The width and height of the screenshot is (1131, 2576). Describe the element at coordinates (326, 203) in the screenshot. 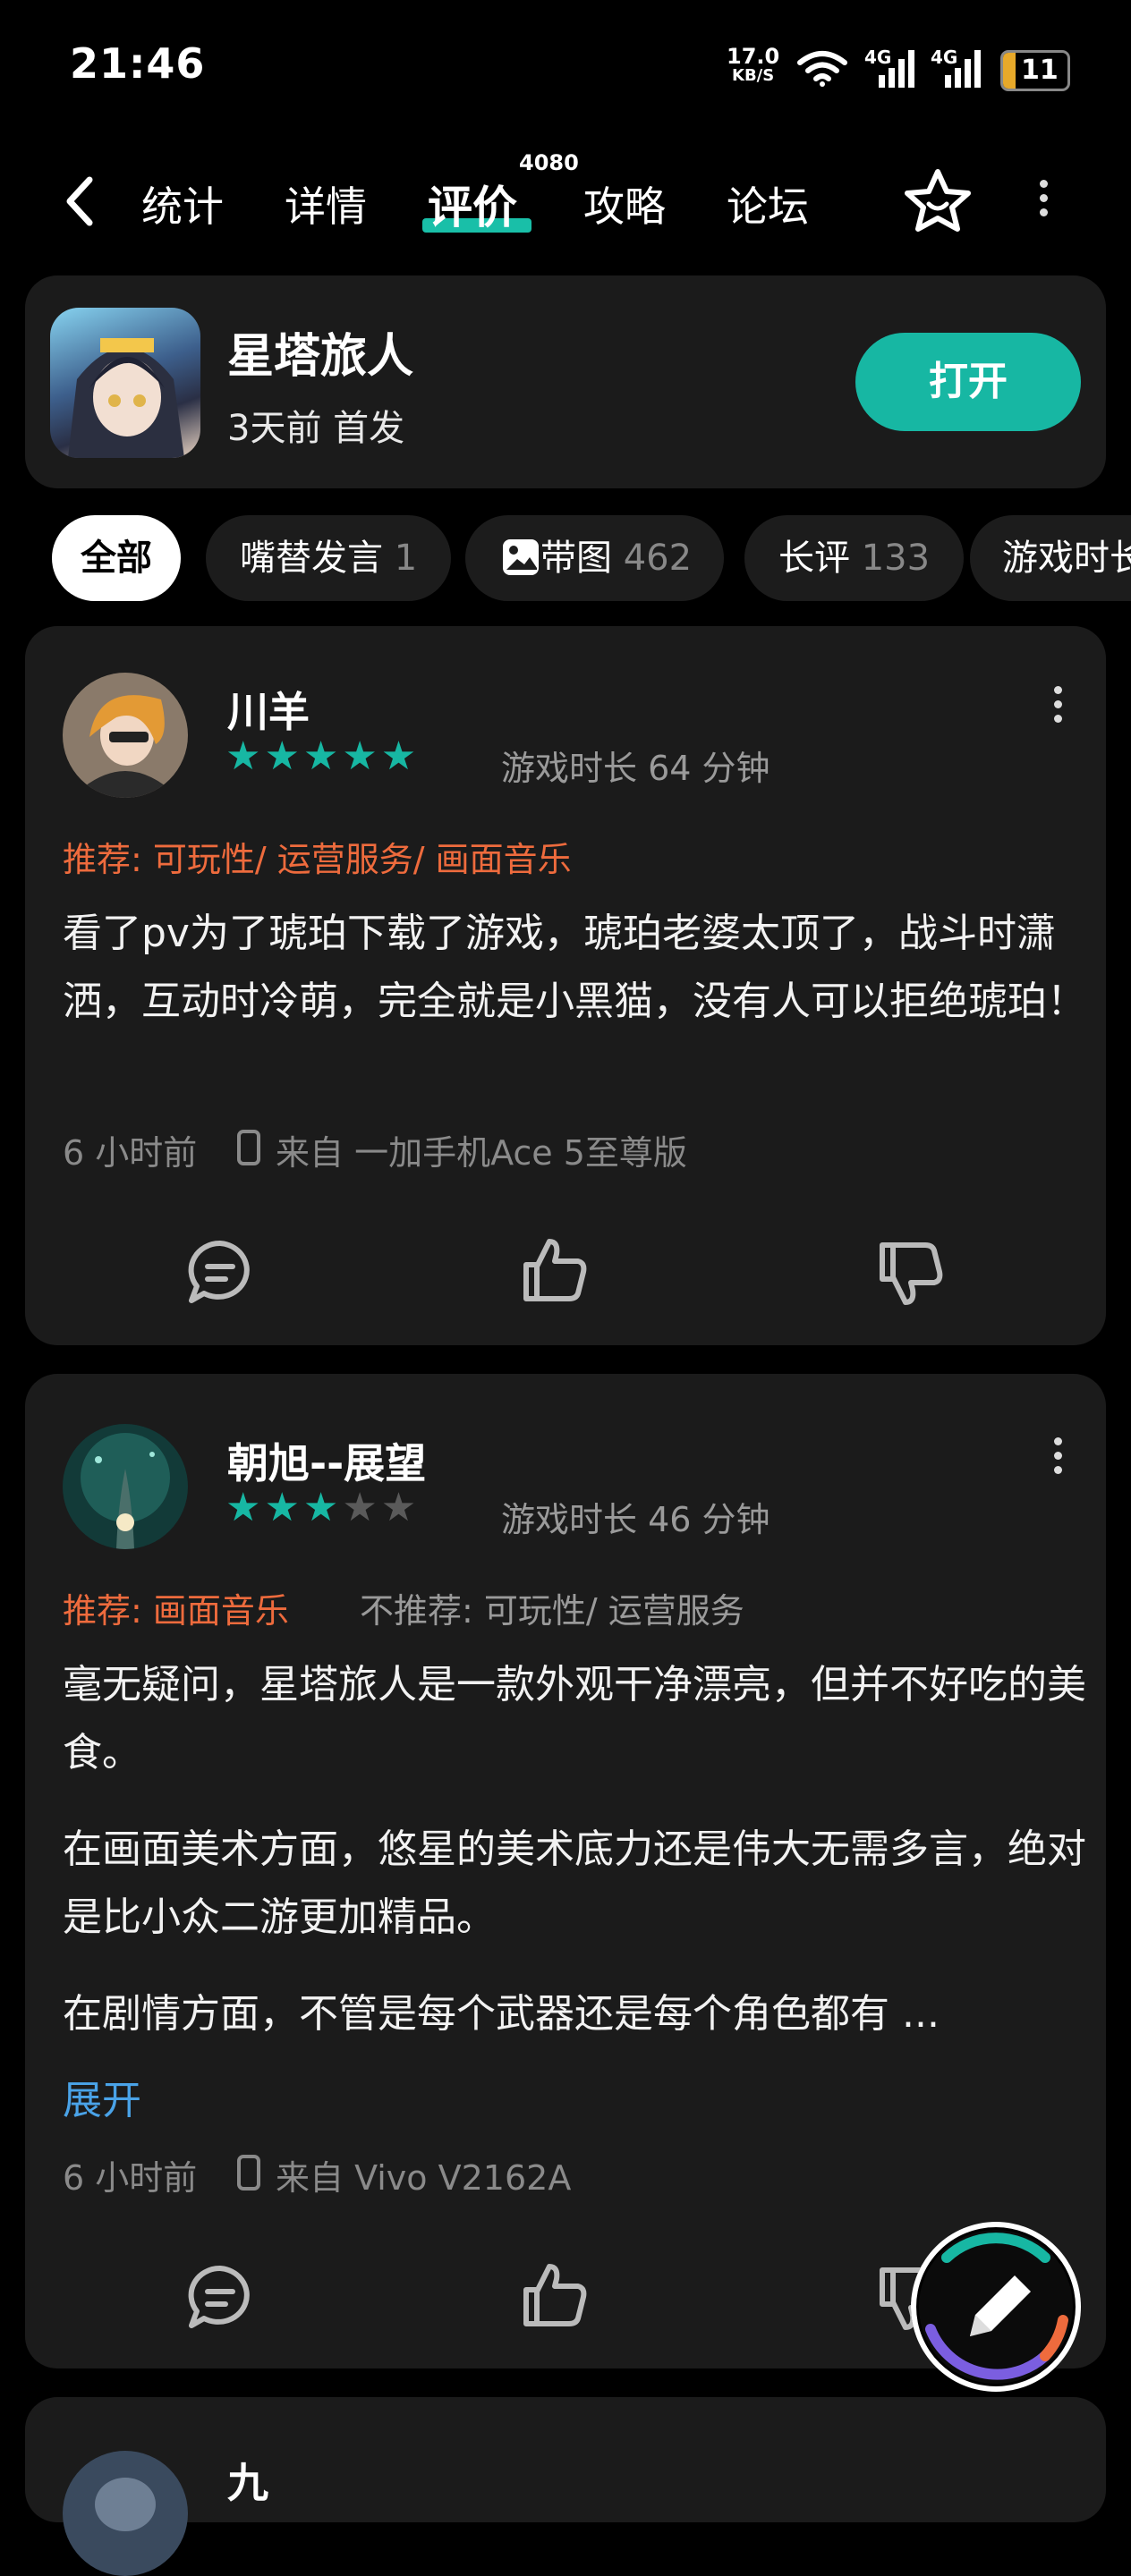

I see `tab-details: 详情` at that location.